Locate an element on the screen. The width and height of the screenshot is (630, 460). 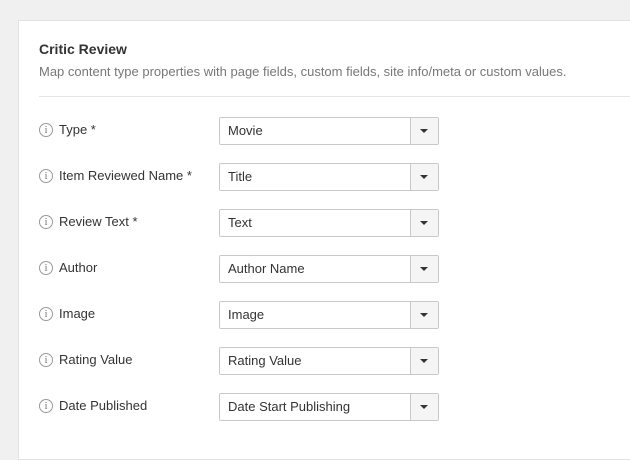
field-label-rating-value: Rating Value is located at coordinates (96, 359).